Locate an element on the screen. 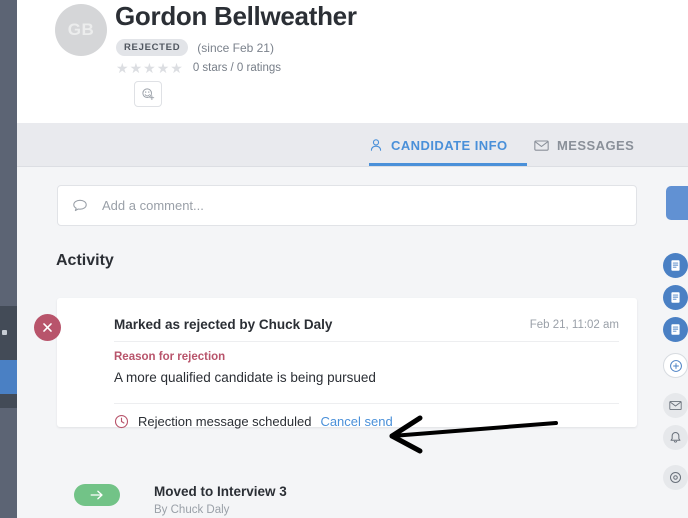  tab-candidate-info: CANDIDATE INFO is located at coordinates (438, 145).